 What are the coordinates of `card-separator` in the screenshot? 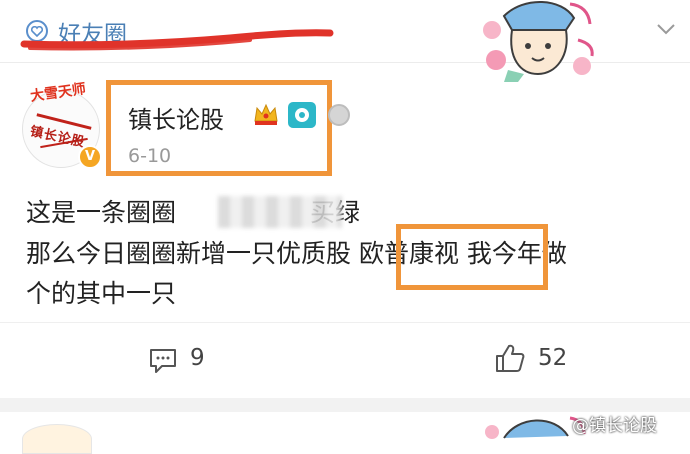 It's located at (345, 405).